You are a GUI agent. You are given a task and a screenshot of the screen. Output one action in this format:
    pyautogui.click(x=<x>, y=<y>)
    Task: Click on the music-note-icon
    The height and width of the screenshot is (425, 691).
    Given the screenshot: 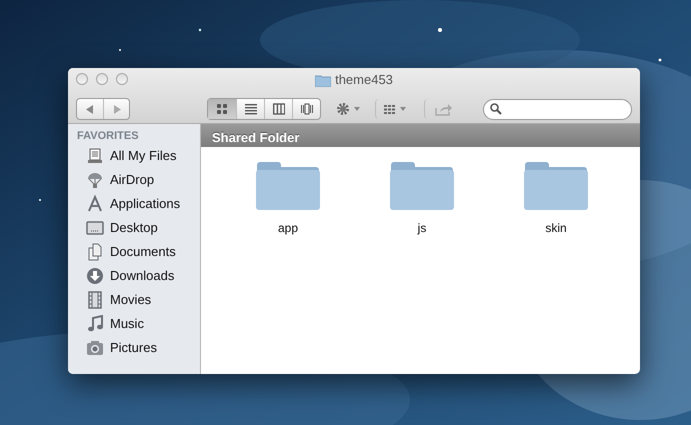 What is the action you would take?
    pyautogui.click(x=95, y=324)
    